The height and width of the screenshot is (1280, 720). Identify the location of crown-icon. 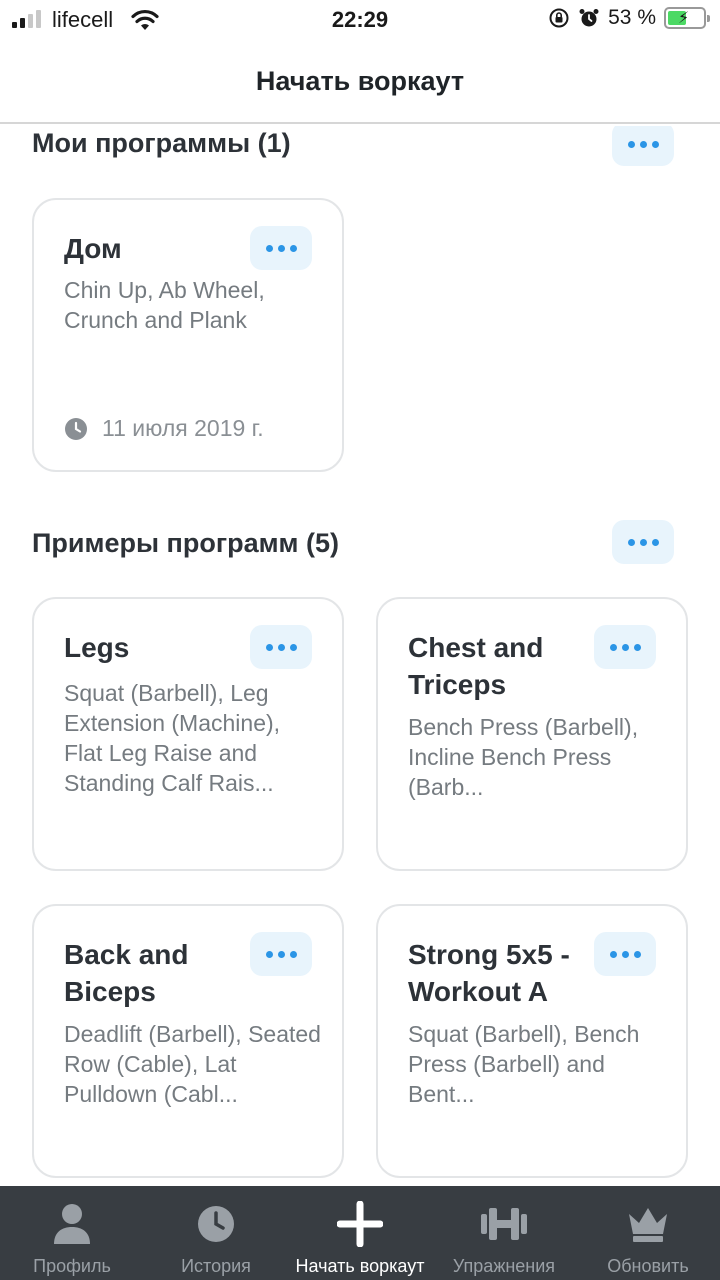
(648, 1225).